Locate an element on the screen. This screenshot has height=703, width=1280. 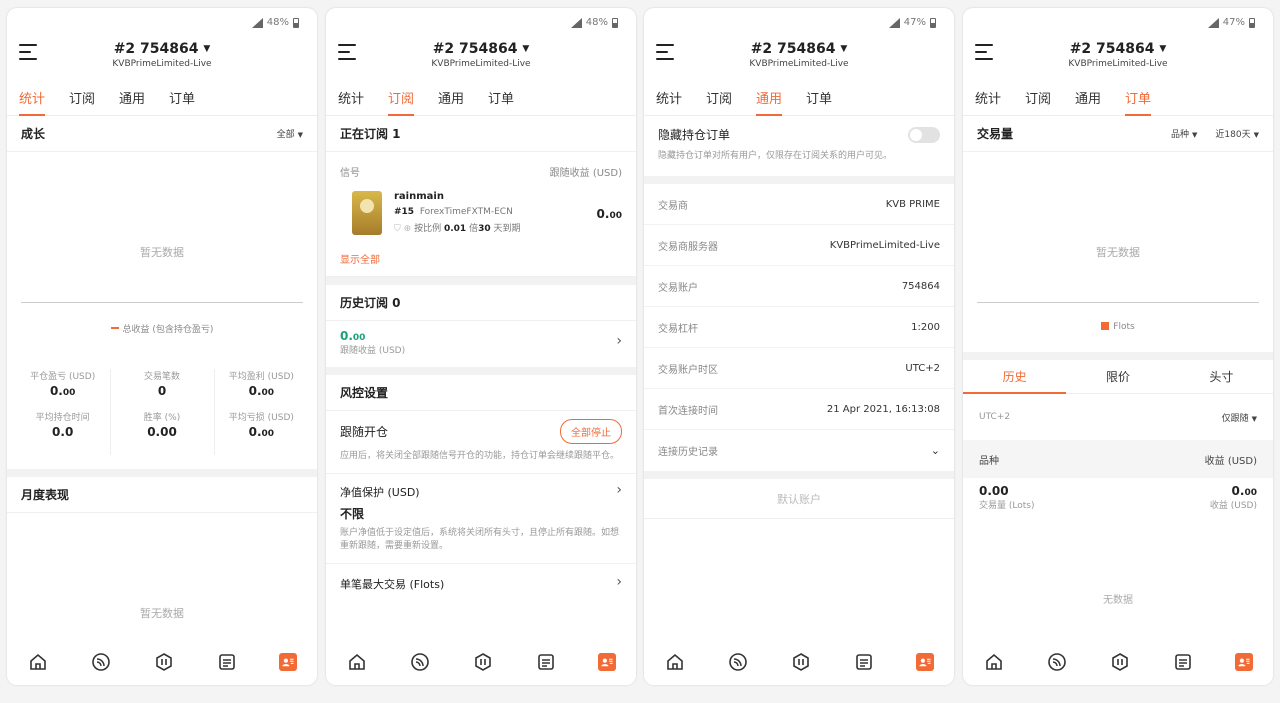
volume-title: 交易量 is located at coordinates (995, 134).